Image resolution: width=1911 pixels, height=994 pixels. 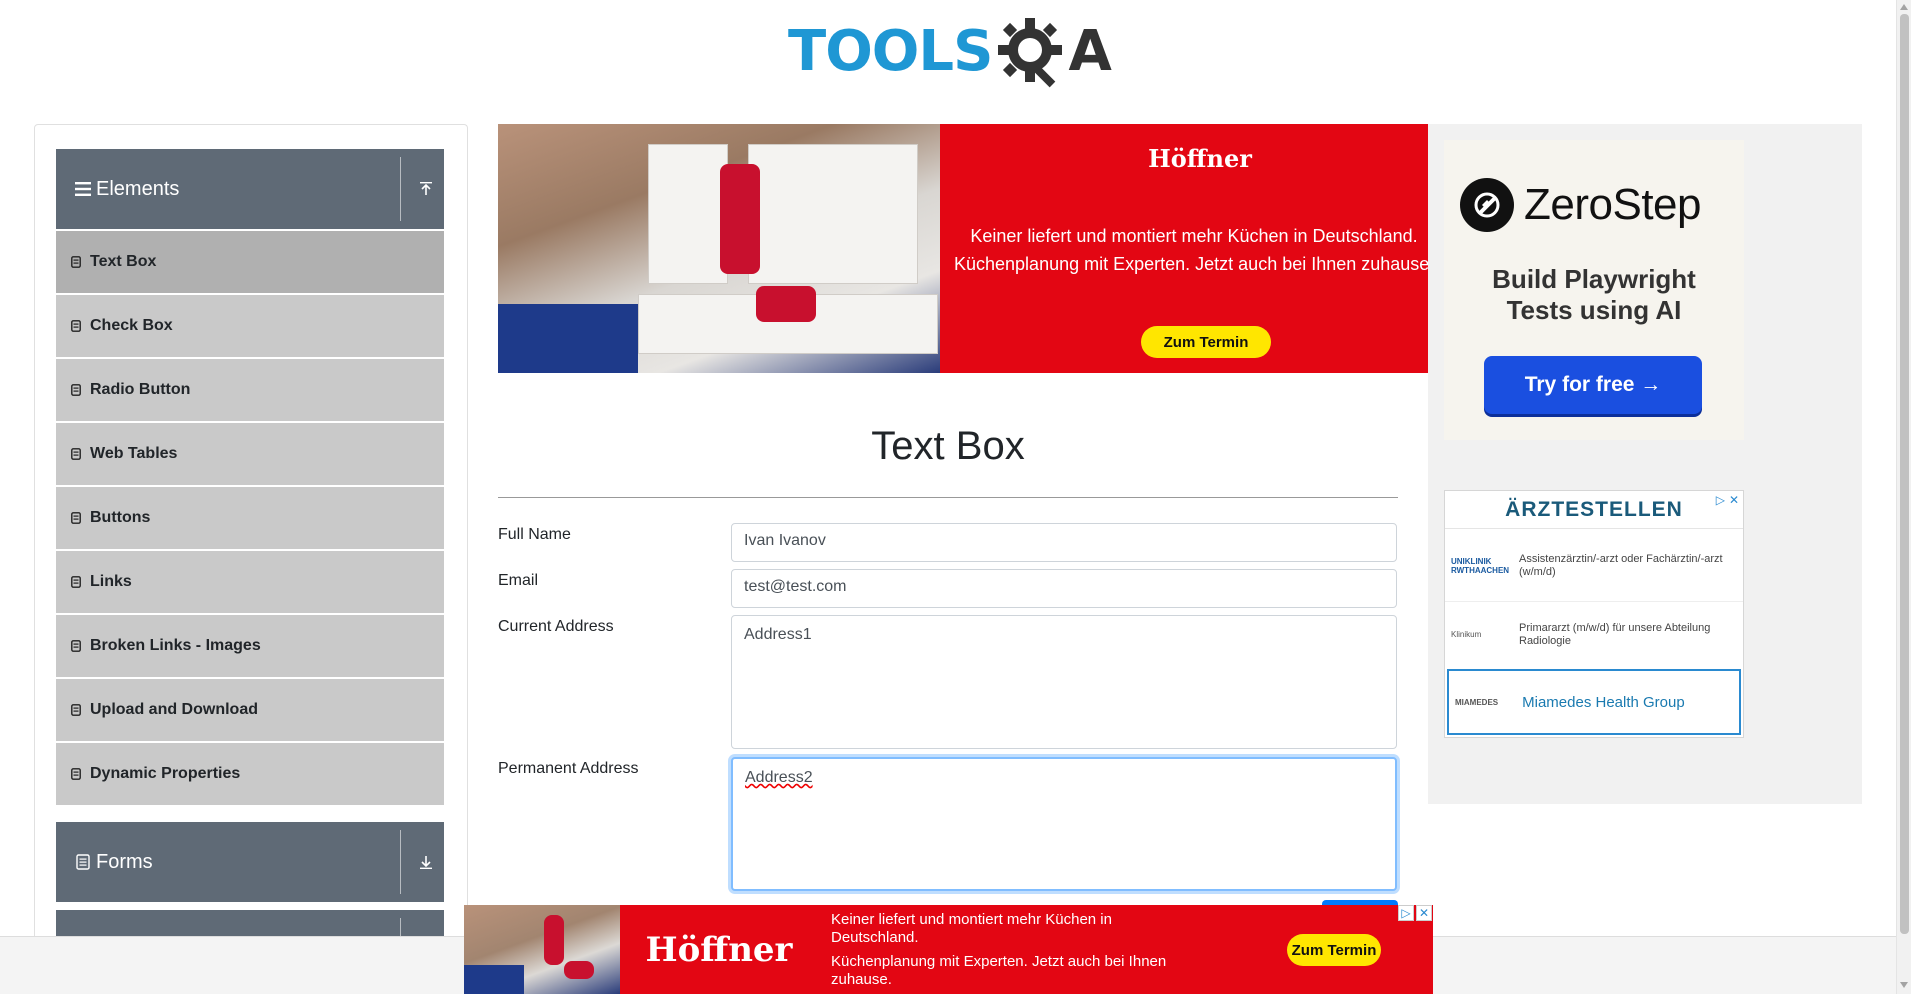 I want to click on zerostep-mark-icon, so click(x=1487, y=205).